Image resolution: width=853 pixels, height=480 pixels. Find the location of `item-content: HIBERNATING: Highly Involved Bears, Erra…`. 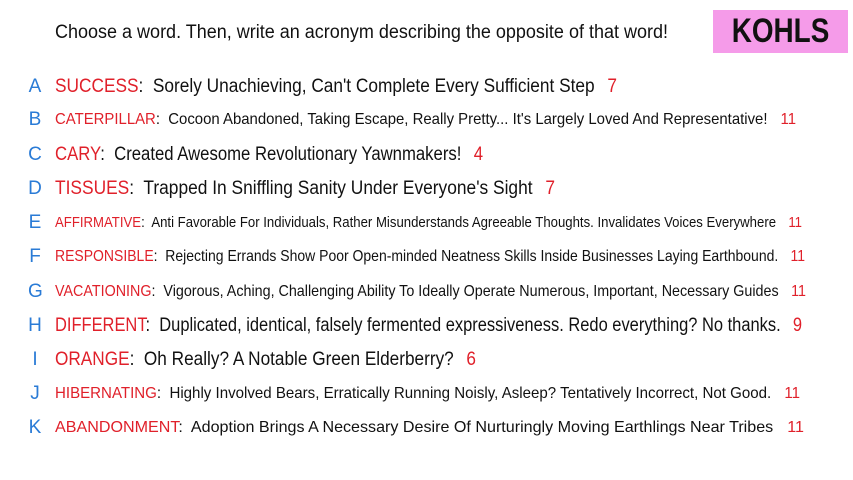

item-content: HIBERNATING: Highly Involved Bears, Erra… is located at coordinates (427, 394).